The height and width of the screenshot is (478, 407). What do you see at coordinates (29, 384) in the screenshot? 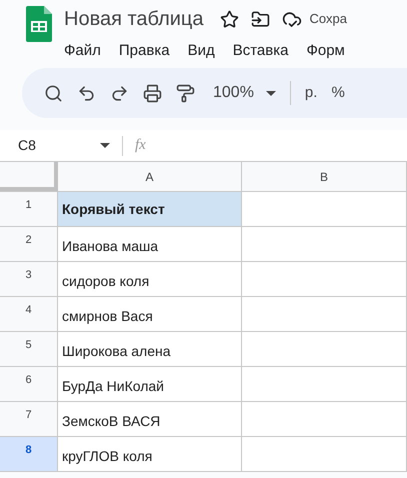
I see `row-header: 6` at bounding box center [29, 384].